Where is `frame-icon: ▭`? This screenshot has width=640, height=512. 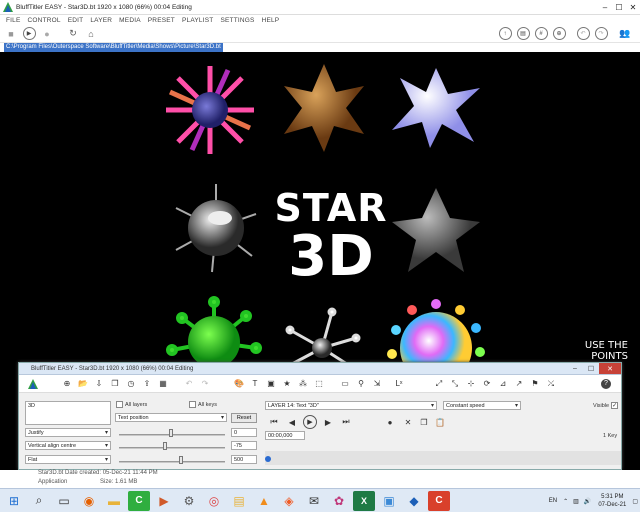 frame-icon: ▭ is located at coordinates (345, 384).